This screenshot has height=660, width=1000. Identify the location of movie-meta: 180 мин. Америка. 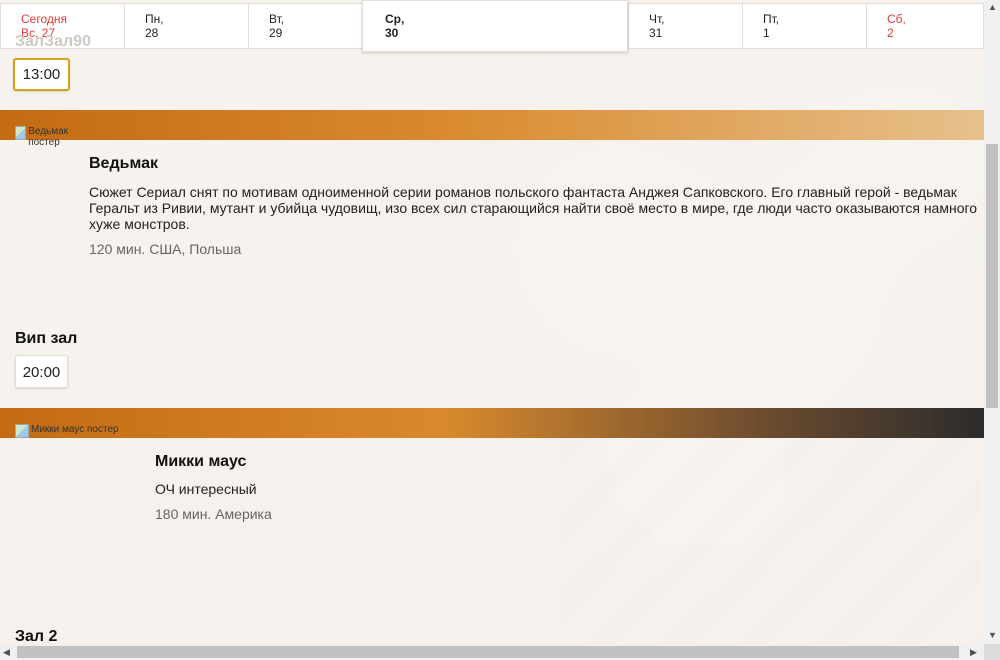
(213, 514).